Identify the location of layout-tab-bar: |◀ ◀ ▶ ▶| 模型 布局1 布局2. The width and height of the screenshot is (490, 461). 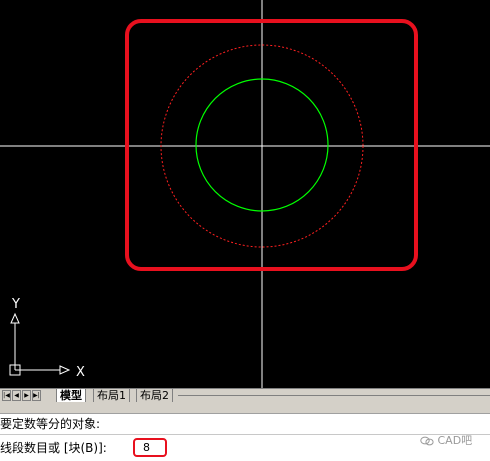
(245, 395).